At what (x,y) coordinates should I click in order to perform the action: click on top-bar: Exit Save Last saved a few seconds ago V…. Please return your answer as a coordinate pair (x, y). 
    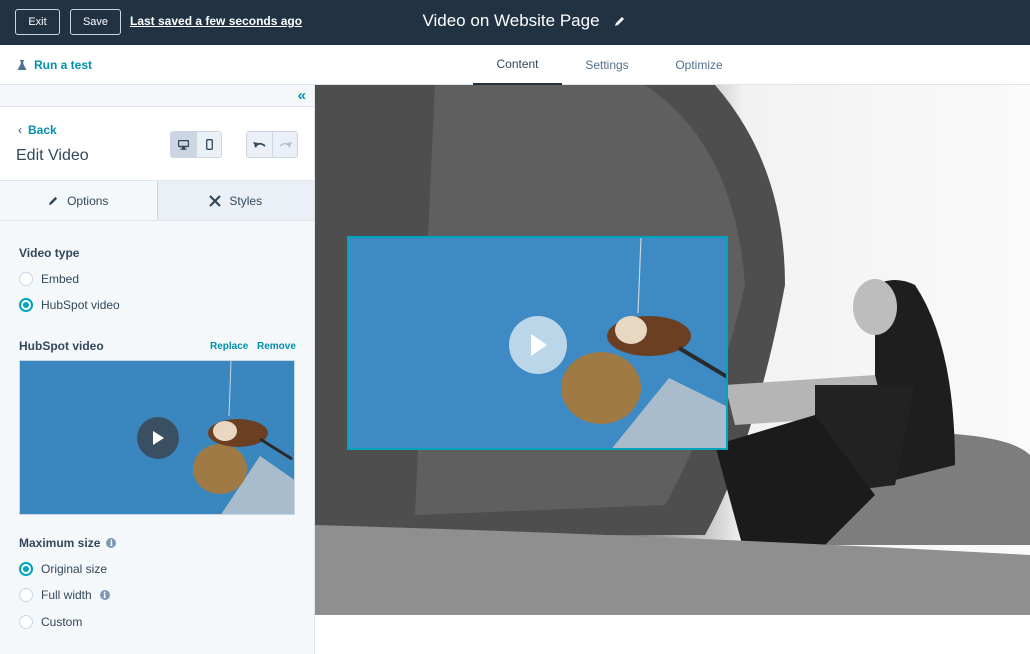
    Looking at the image, I should click on (515, 22).